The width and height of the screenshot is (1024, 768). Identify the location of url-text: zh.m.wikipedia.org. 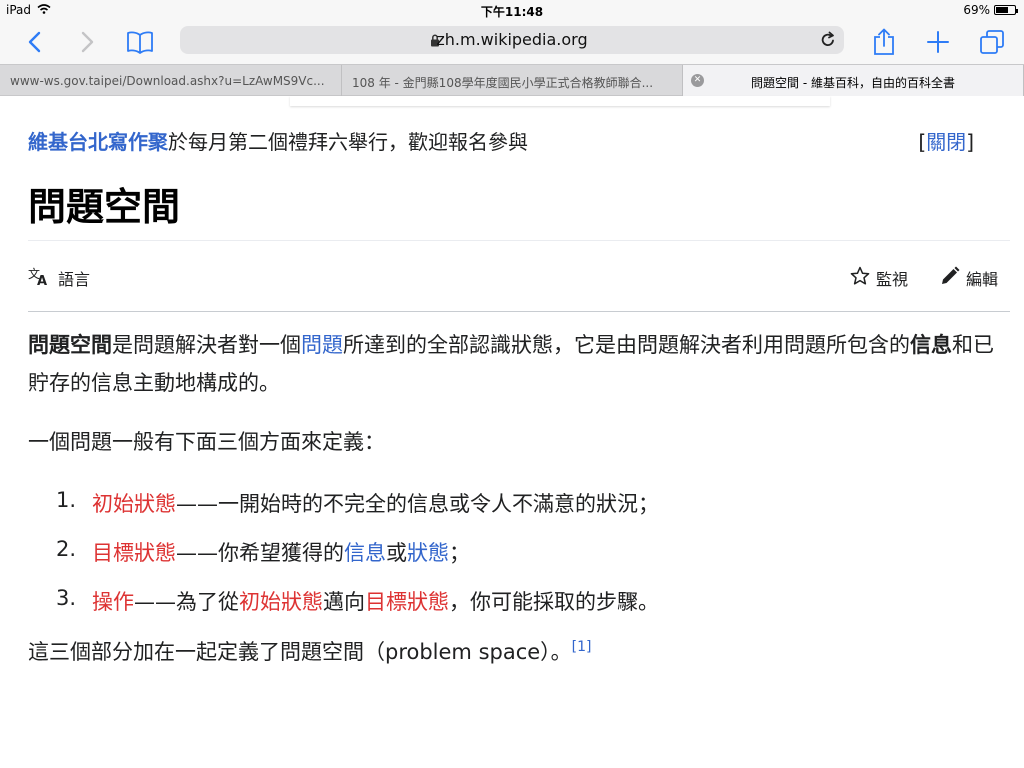
(512, 39).